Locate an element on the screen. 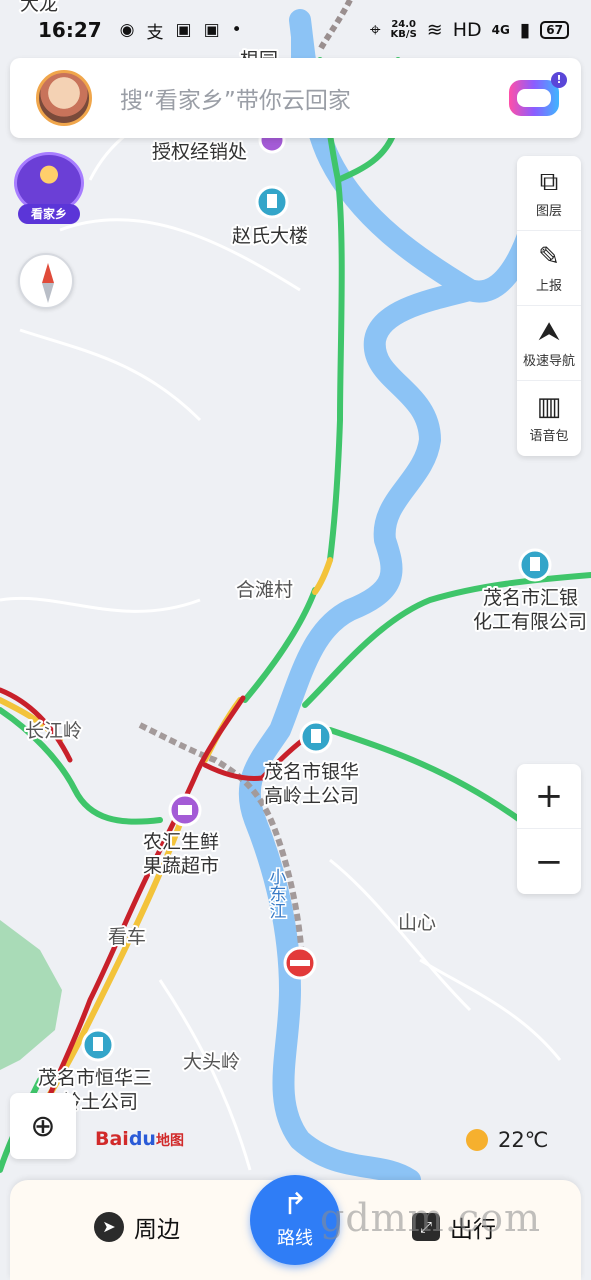 This screenshot has width=591, height=1280. kanjiaxiang-button: 看家乡 is located at coordinates (49, 189).